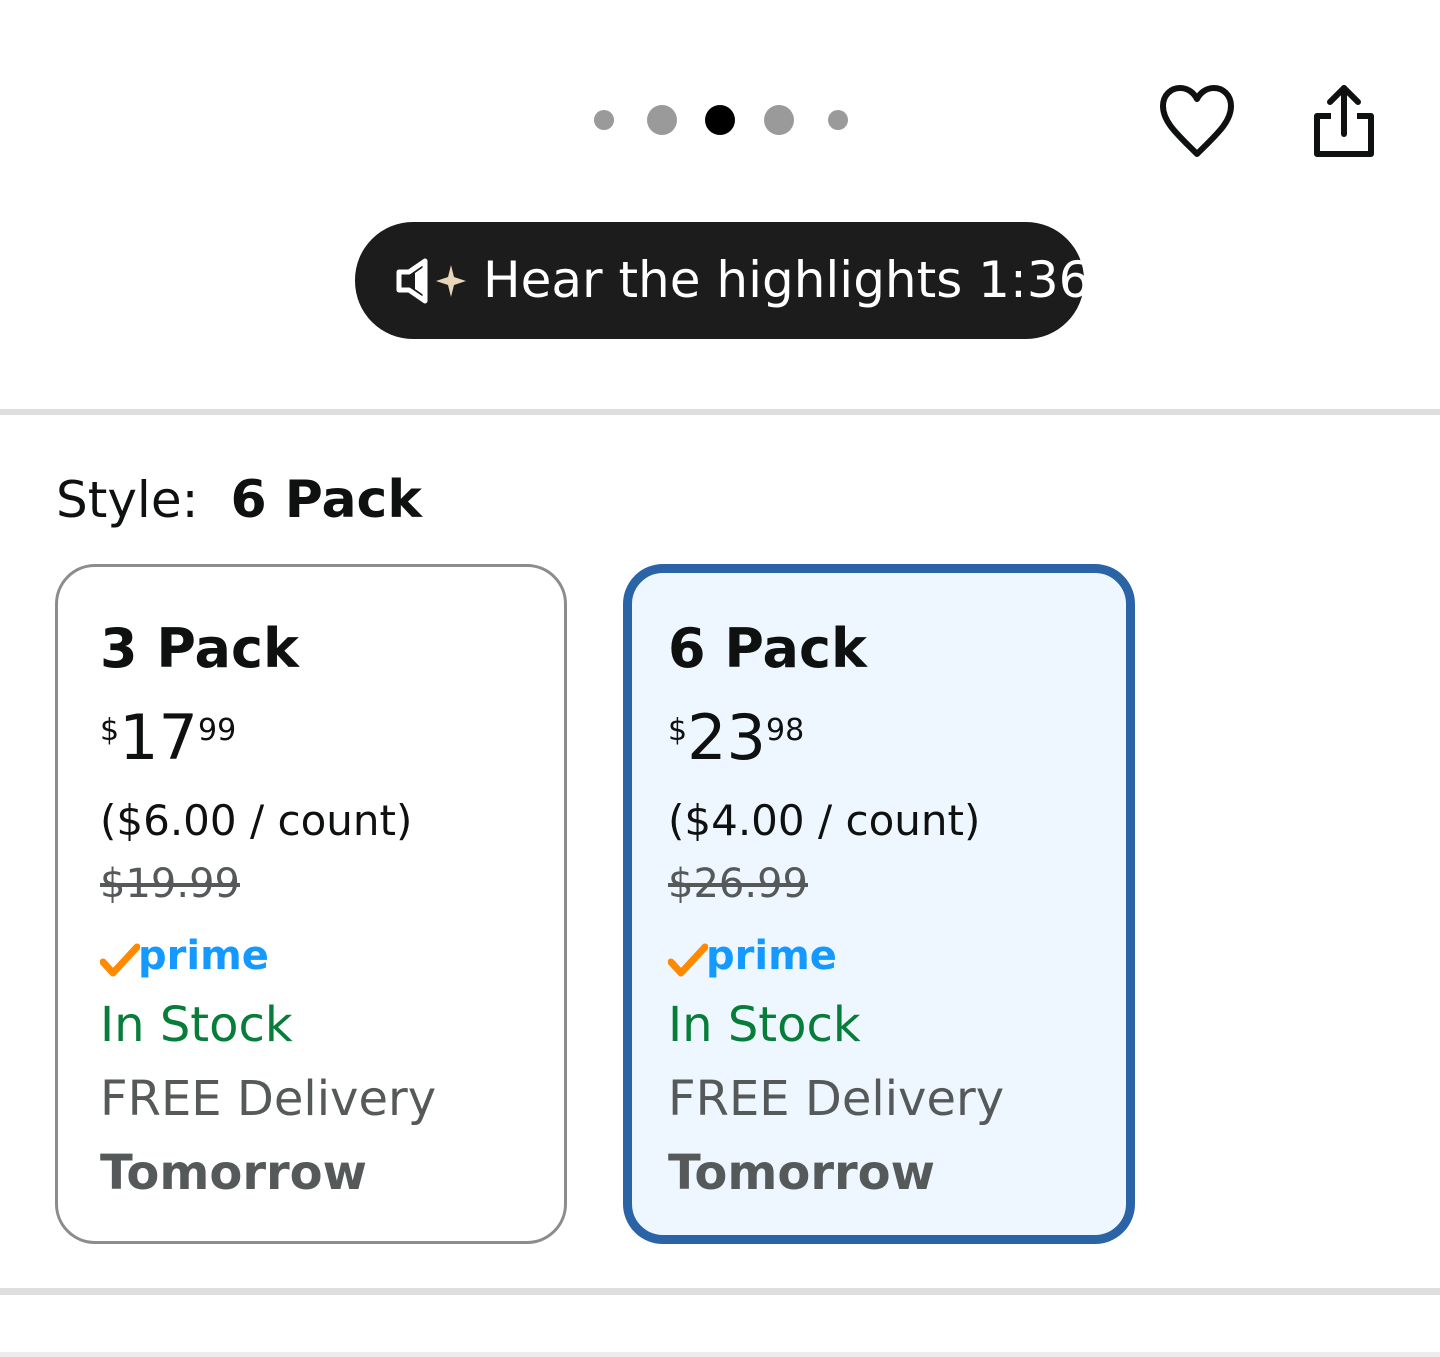  What do you see at coordinates (738, 884) in the screenshot?
I see `list-price: $26.99` at bounding box center [738, 884].